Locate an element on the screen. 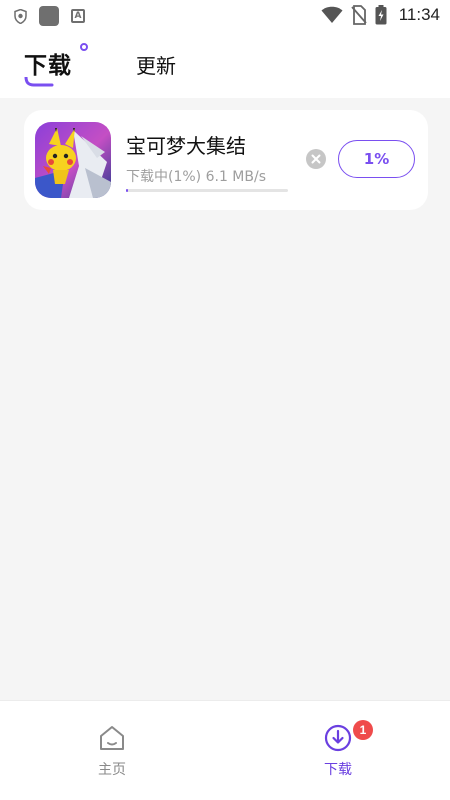 The image size is (450, 800). app-square-icon is located at coordinates (49, 16).